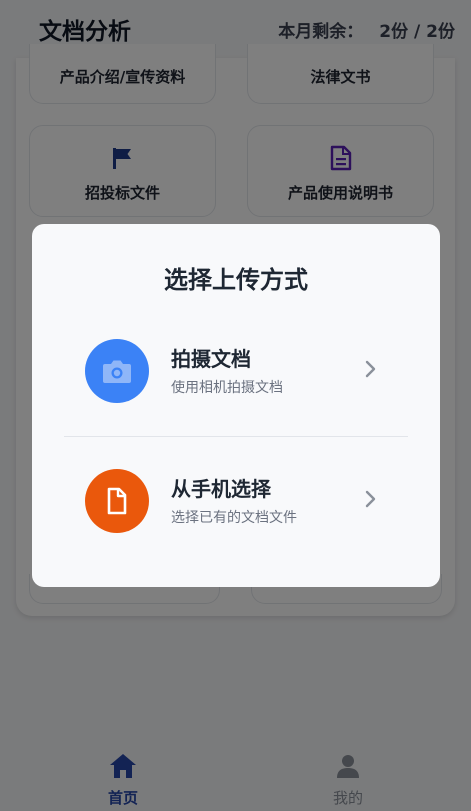 This screenshot has height=811, width=471. What do you see at coordinates (227, 388) in the screenshot?
I see `option-subtitle: 使用相机拍摄文档` at bounding box center [227, 388].